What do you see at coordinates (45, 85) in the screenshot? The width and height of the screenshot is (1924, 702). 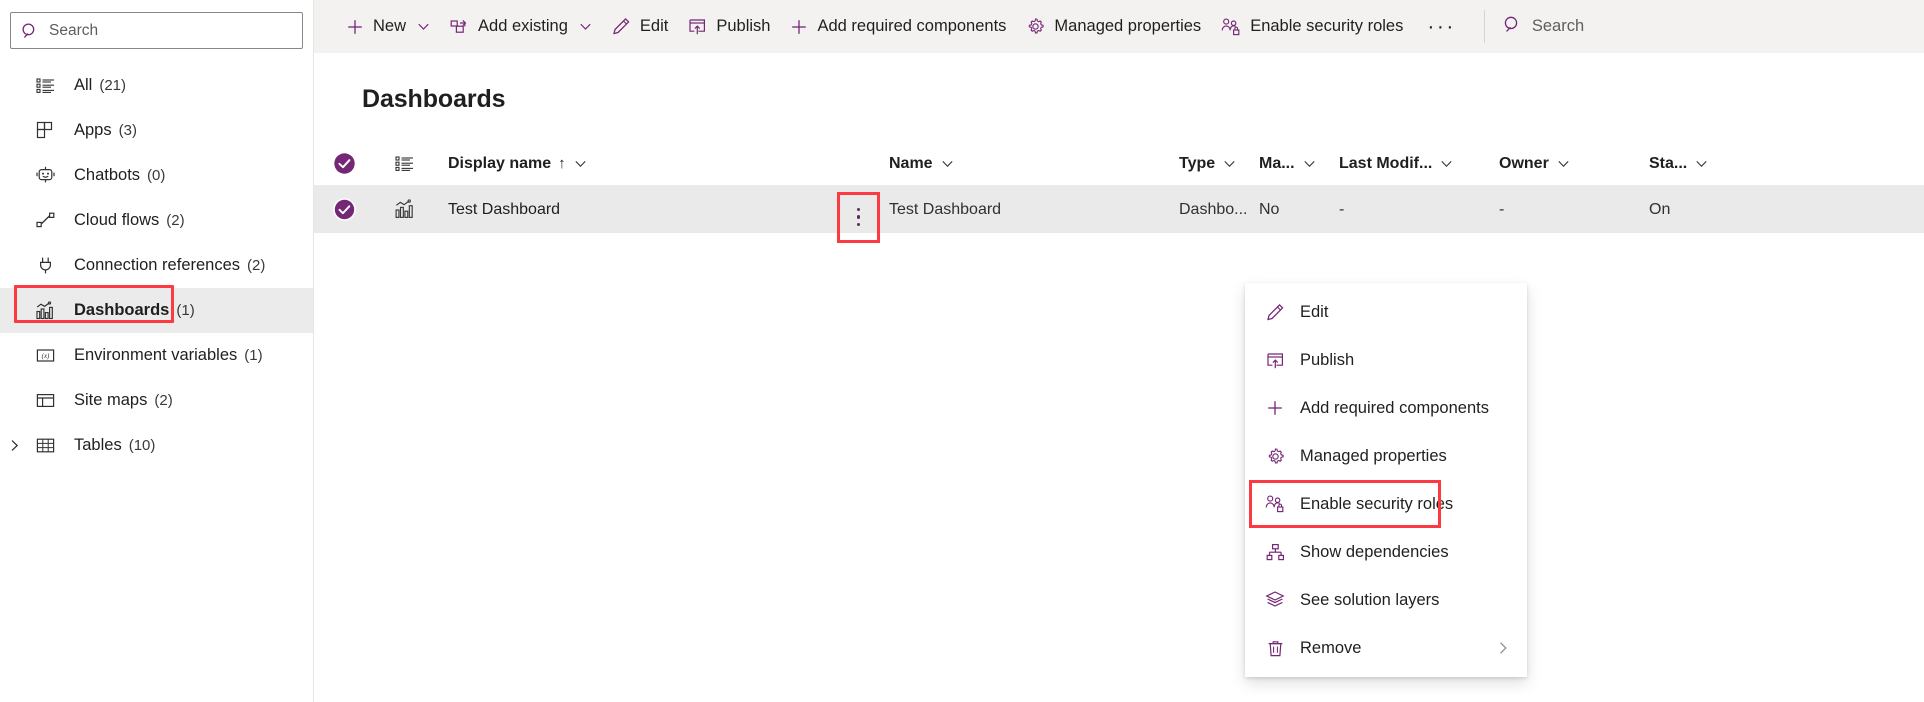 I see `list-icon` at bounding box center [45, 85].